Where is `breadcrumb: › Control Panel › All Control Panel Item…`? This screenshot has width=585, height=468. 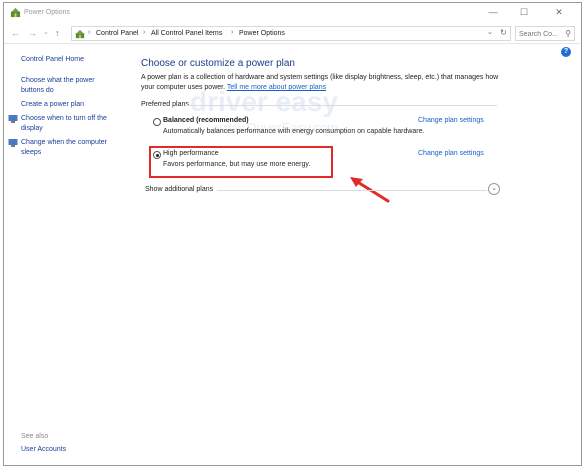
breadcrumb: › Control Panel › All Control Panel Item… is located at coordinates (291, 33).